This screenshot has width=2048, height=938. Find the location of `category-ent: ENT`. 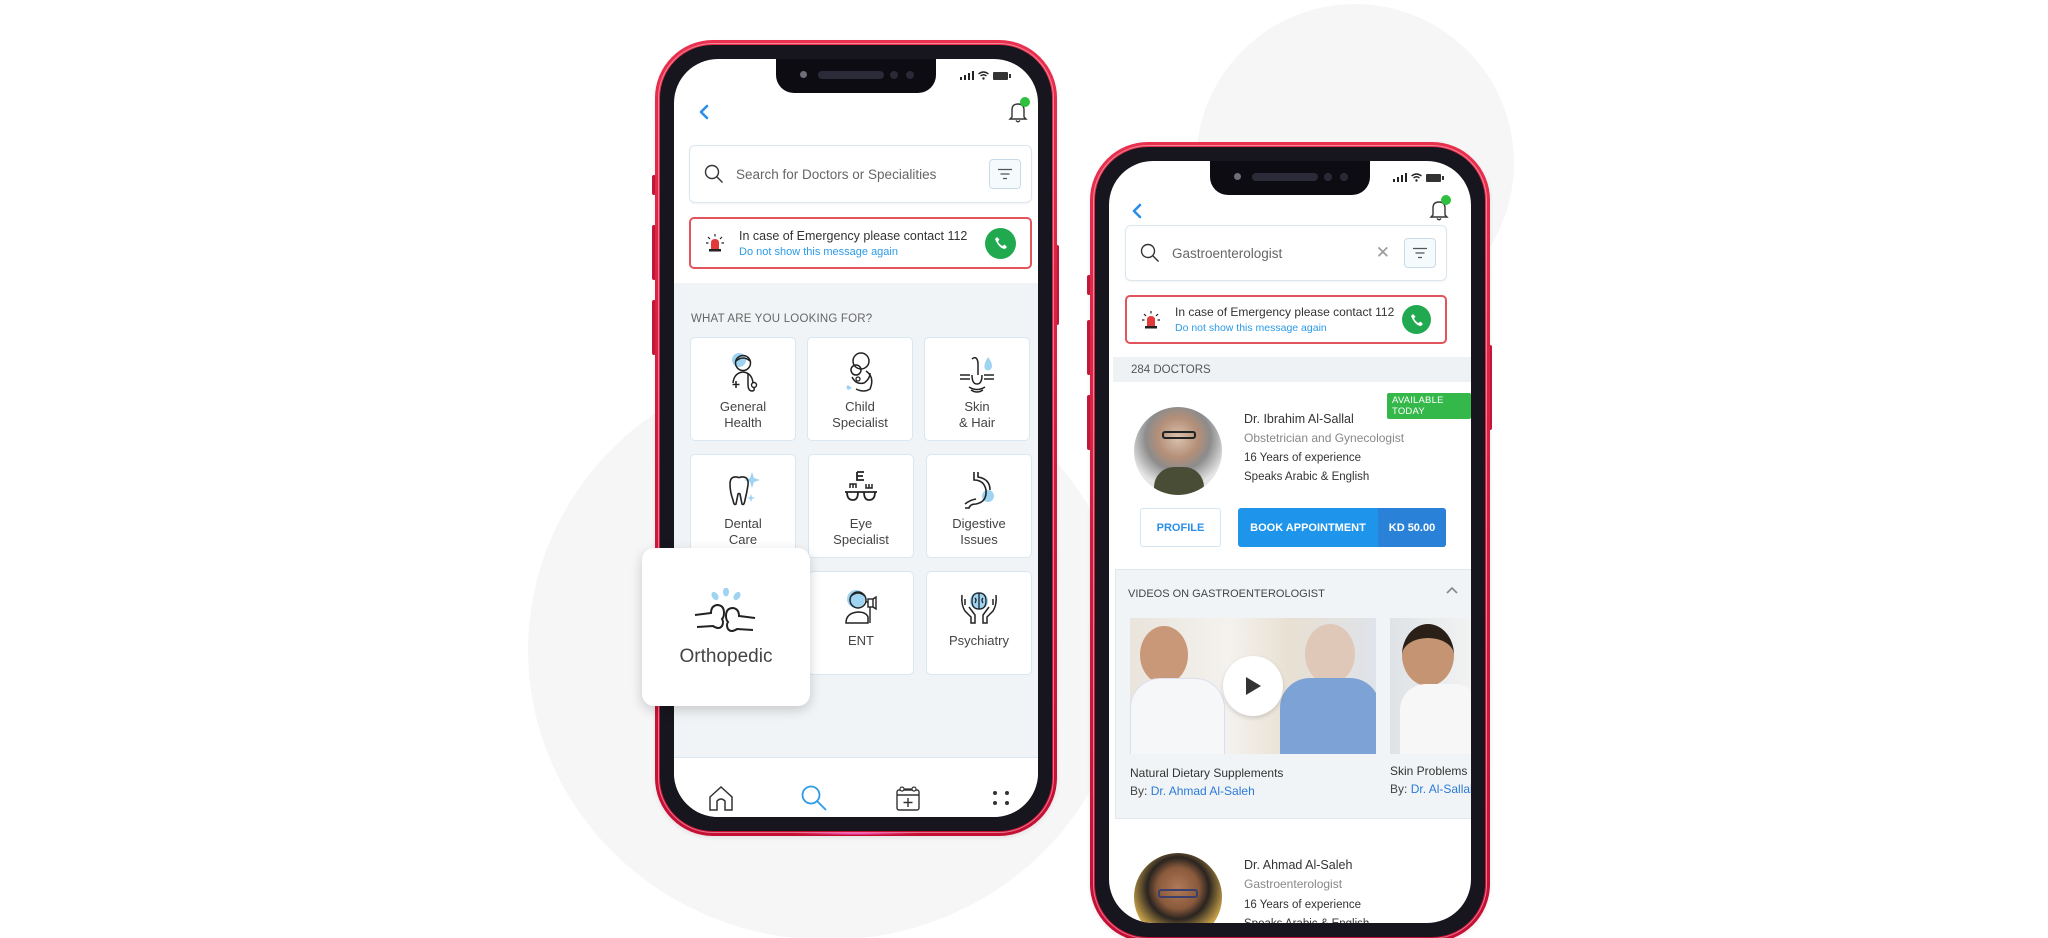

category-ent: ENT is located at coordinates (861, 623).